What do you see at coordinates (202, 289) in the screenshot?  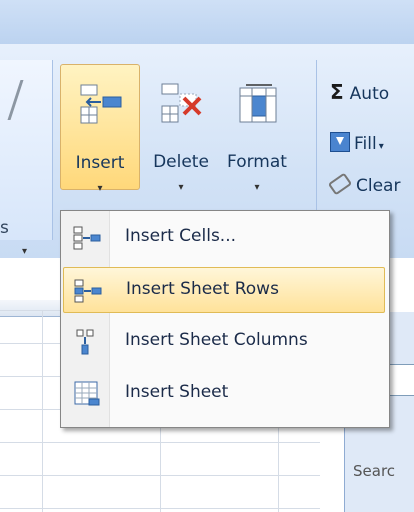 I see `menu-item-label: Insert Sheet Rows` at bounding box center [202, 289].